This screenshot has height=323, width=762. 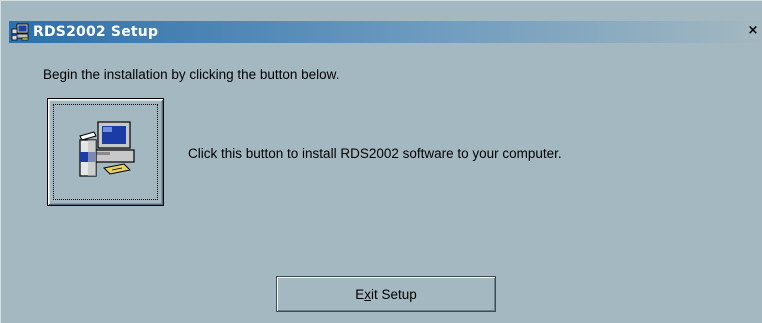 I want to click on focus-ring, so click(x=105, y=152).